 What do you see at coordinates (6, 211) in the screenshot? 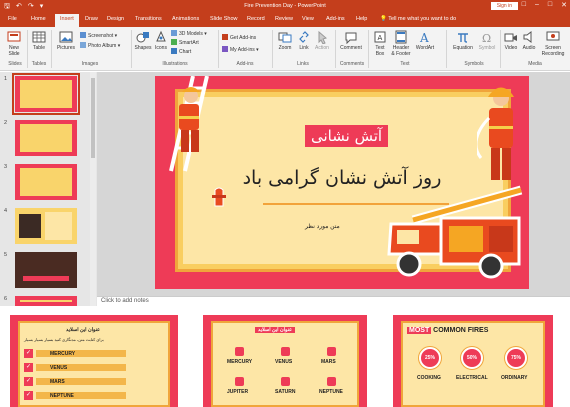
I see `thumbnail-number: 4` at bounding box center [6, 211].